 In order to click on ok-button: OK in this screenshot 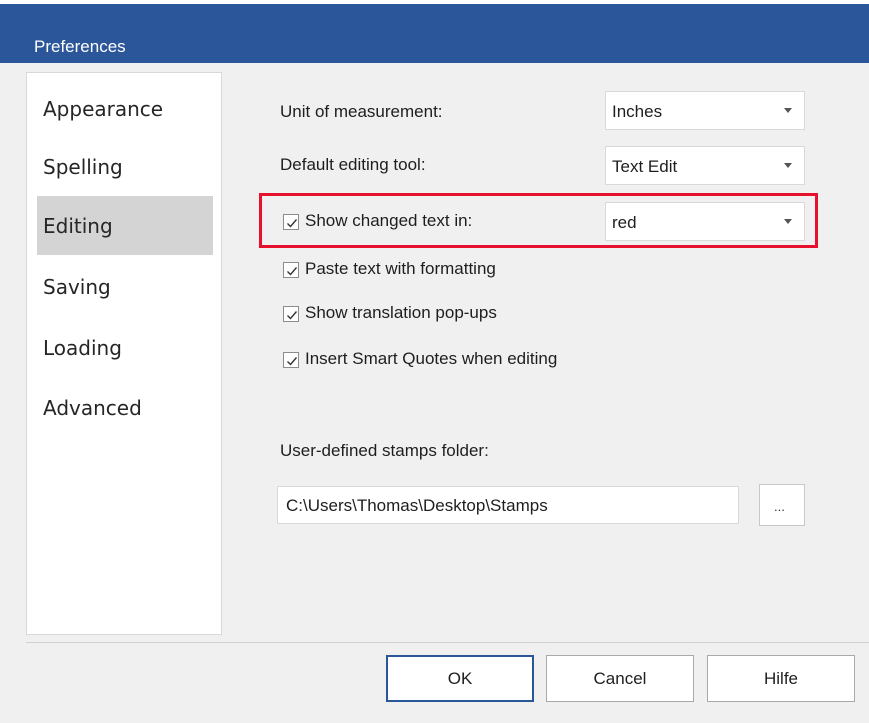, I will do `click(460, 678)`.